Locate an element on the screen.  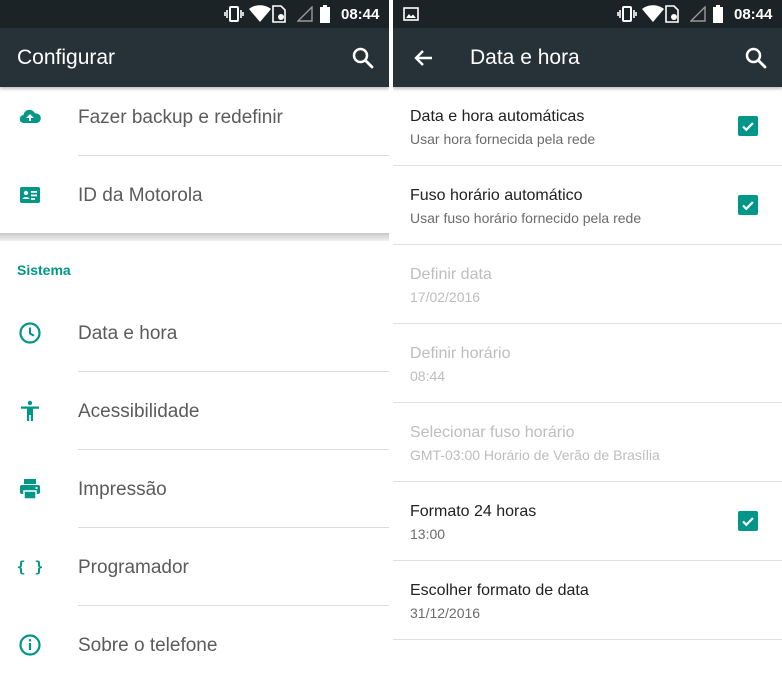
pref-date-format: Escolher formato de data 31/12/2016 is located at coordinates (587, 600).